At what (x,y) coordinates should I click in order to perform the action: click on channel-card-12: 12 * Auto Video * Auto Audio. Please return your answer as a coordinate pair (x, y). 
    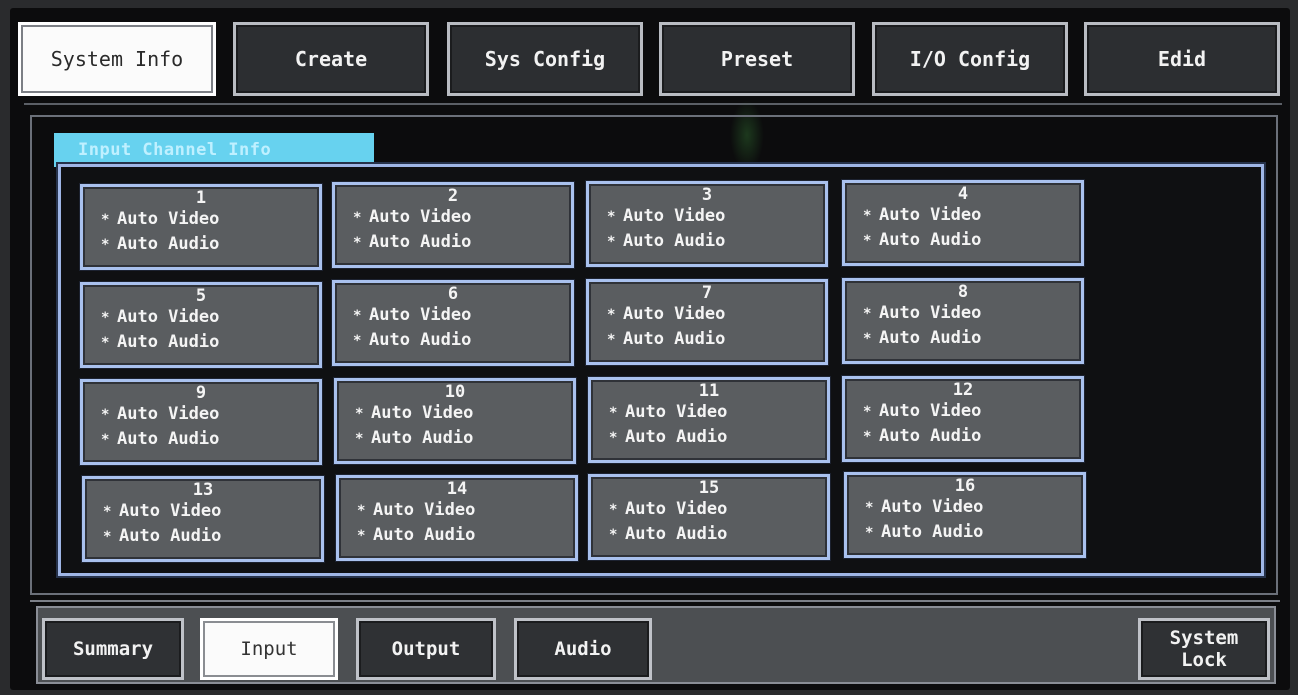
    Looking at the image, I should click on (963, 419).